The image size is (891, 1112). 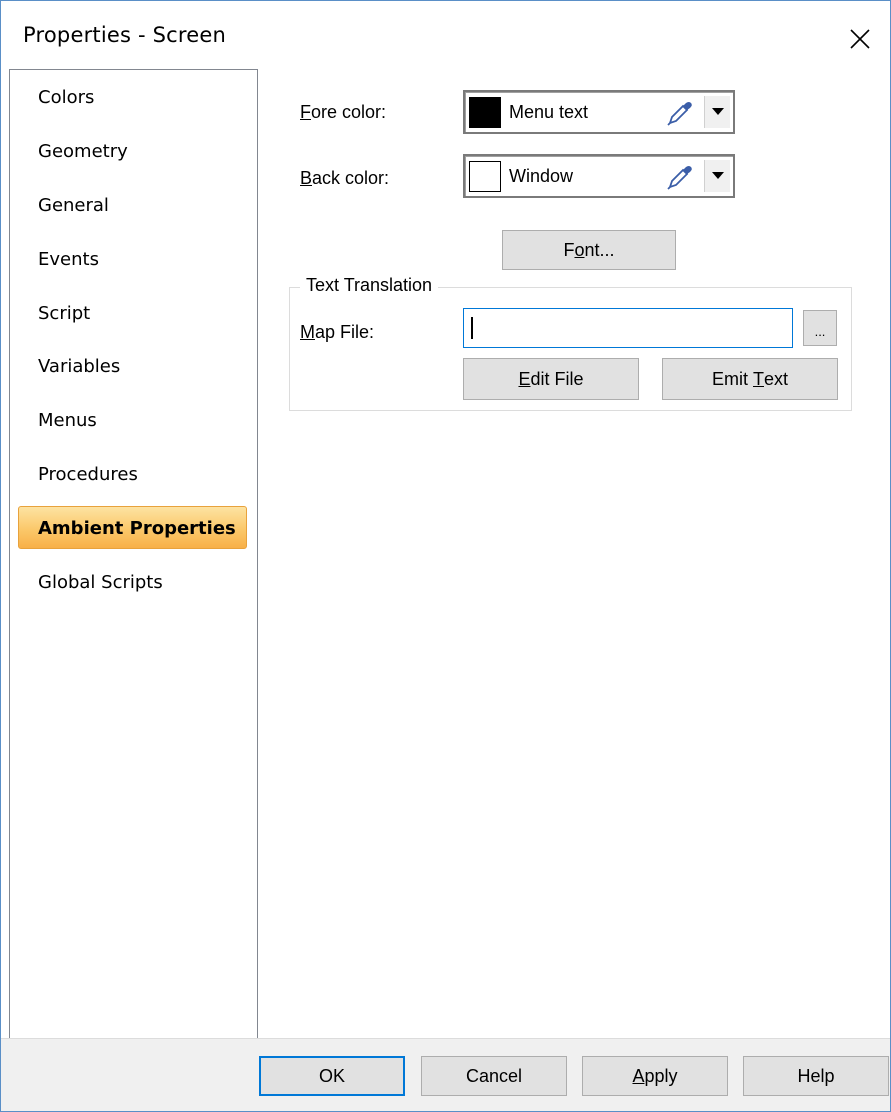 I want to click on back-color-label: Back color:, so click(x=344, y=178).